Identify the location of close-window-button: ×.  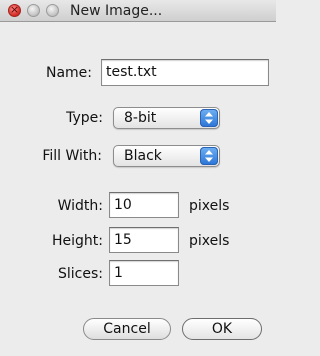
(14, 10).